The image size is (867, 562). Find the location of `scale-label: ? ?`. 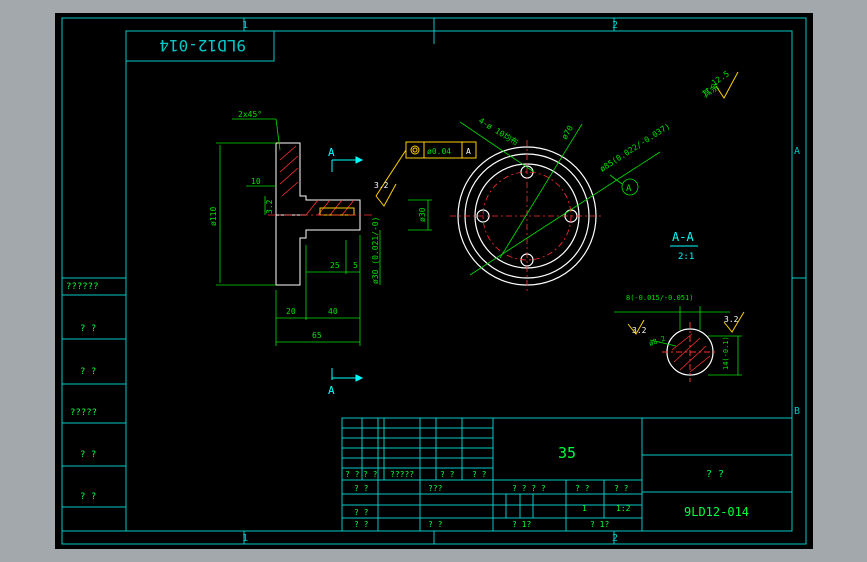

scale-label: ? ? is located at coordinates (621, 488).